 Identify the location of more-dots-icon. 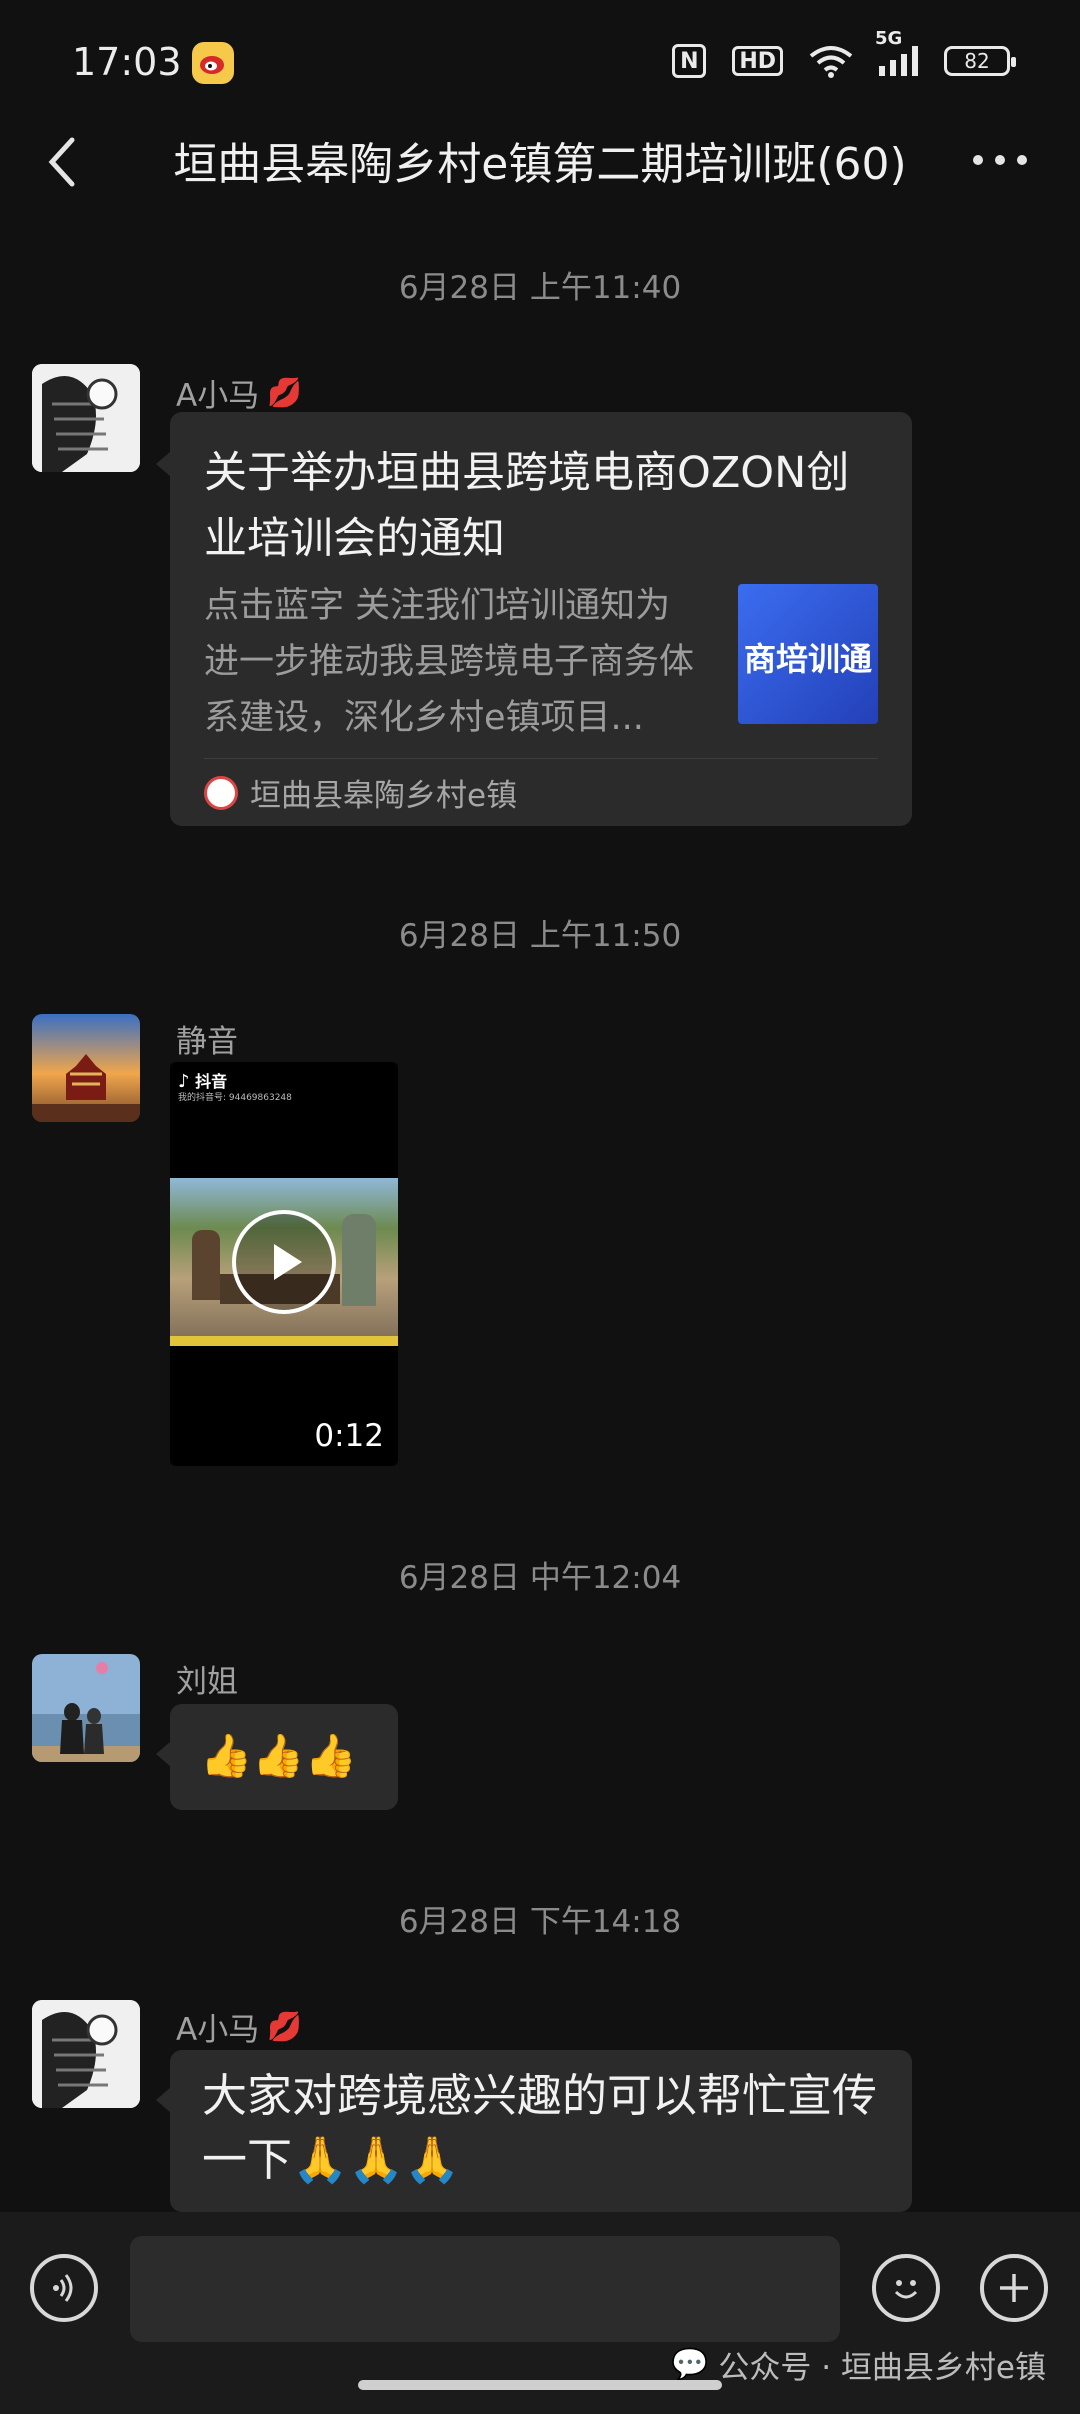
(1000, 160).